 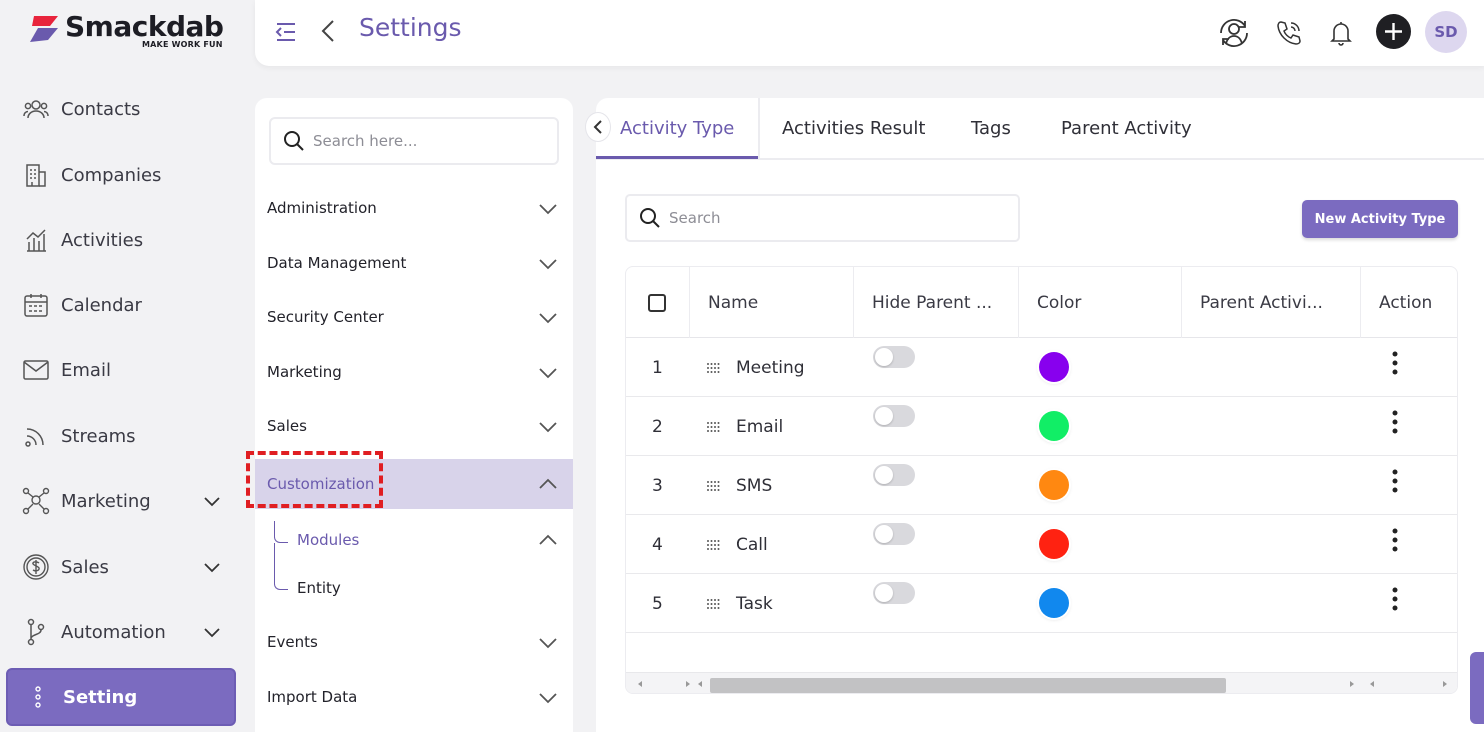 What do you see at coordinates (760, 426) in the screenshot?
I see `row-name: Email` at bounding box center [760, 426].